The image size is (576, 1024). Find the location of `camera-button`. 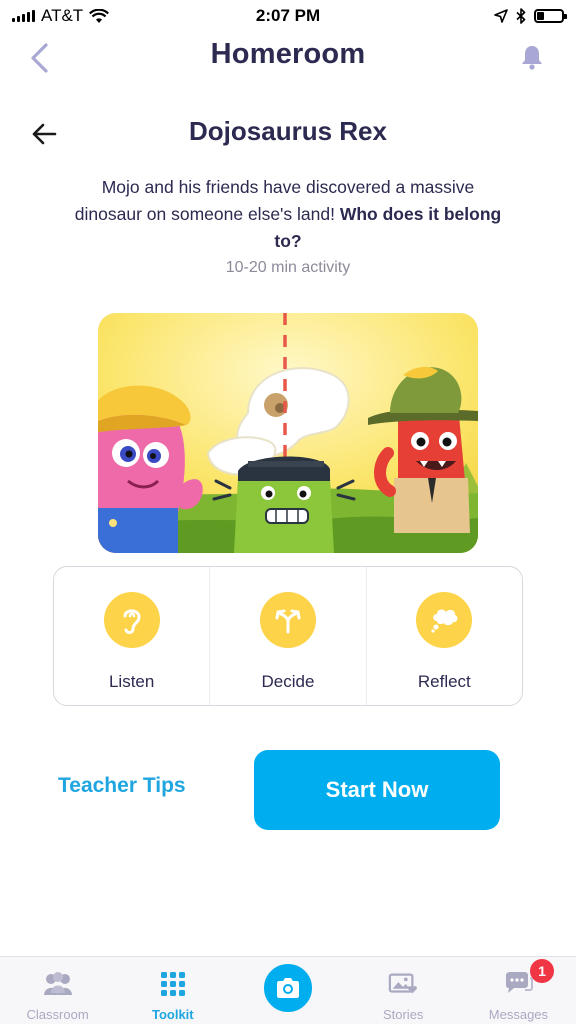

camera-button is located at coordinates (288, 988).